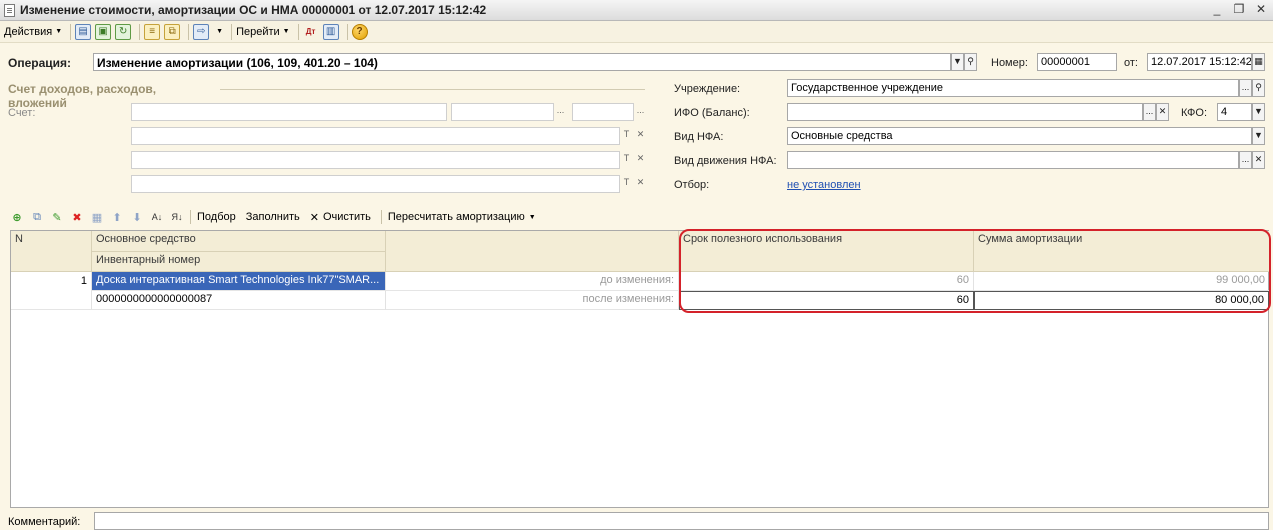  I want to click on fill-button: Заполнить, so click(273, 217).